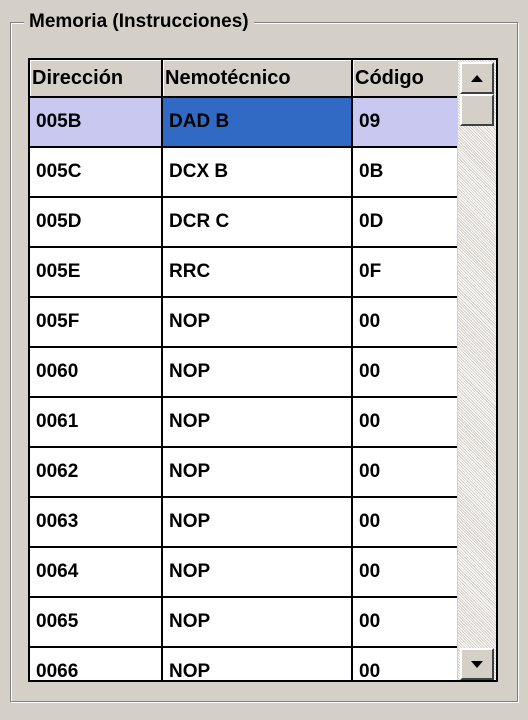 Image resolution: width=528 pixels, height=720 pixels. I want to click on code-cell: 0B, so click(405, 172).